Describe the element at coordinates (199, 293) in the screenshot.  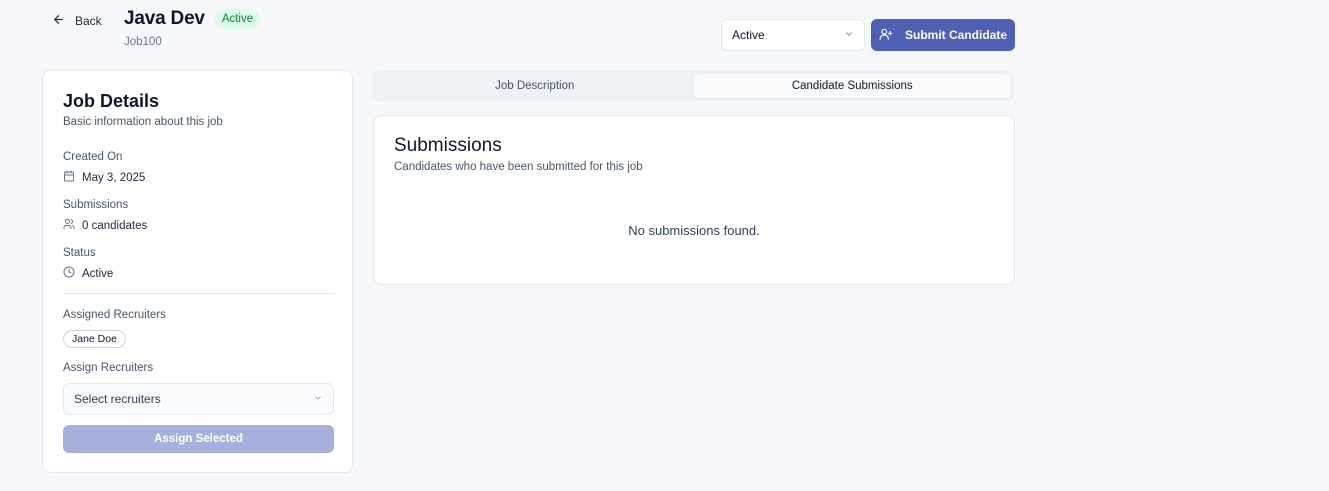
I see `divider` at that location.